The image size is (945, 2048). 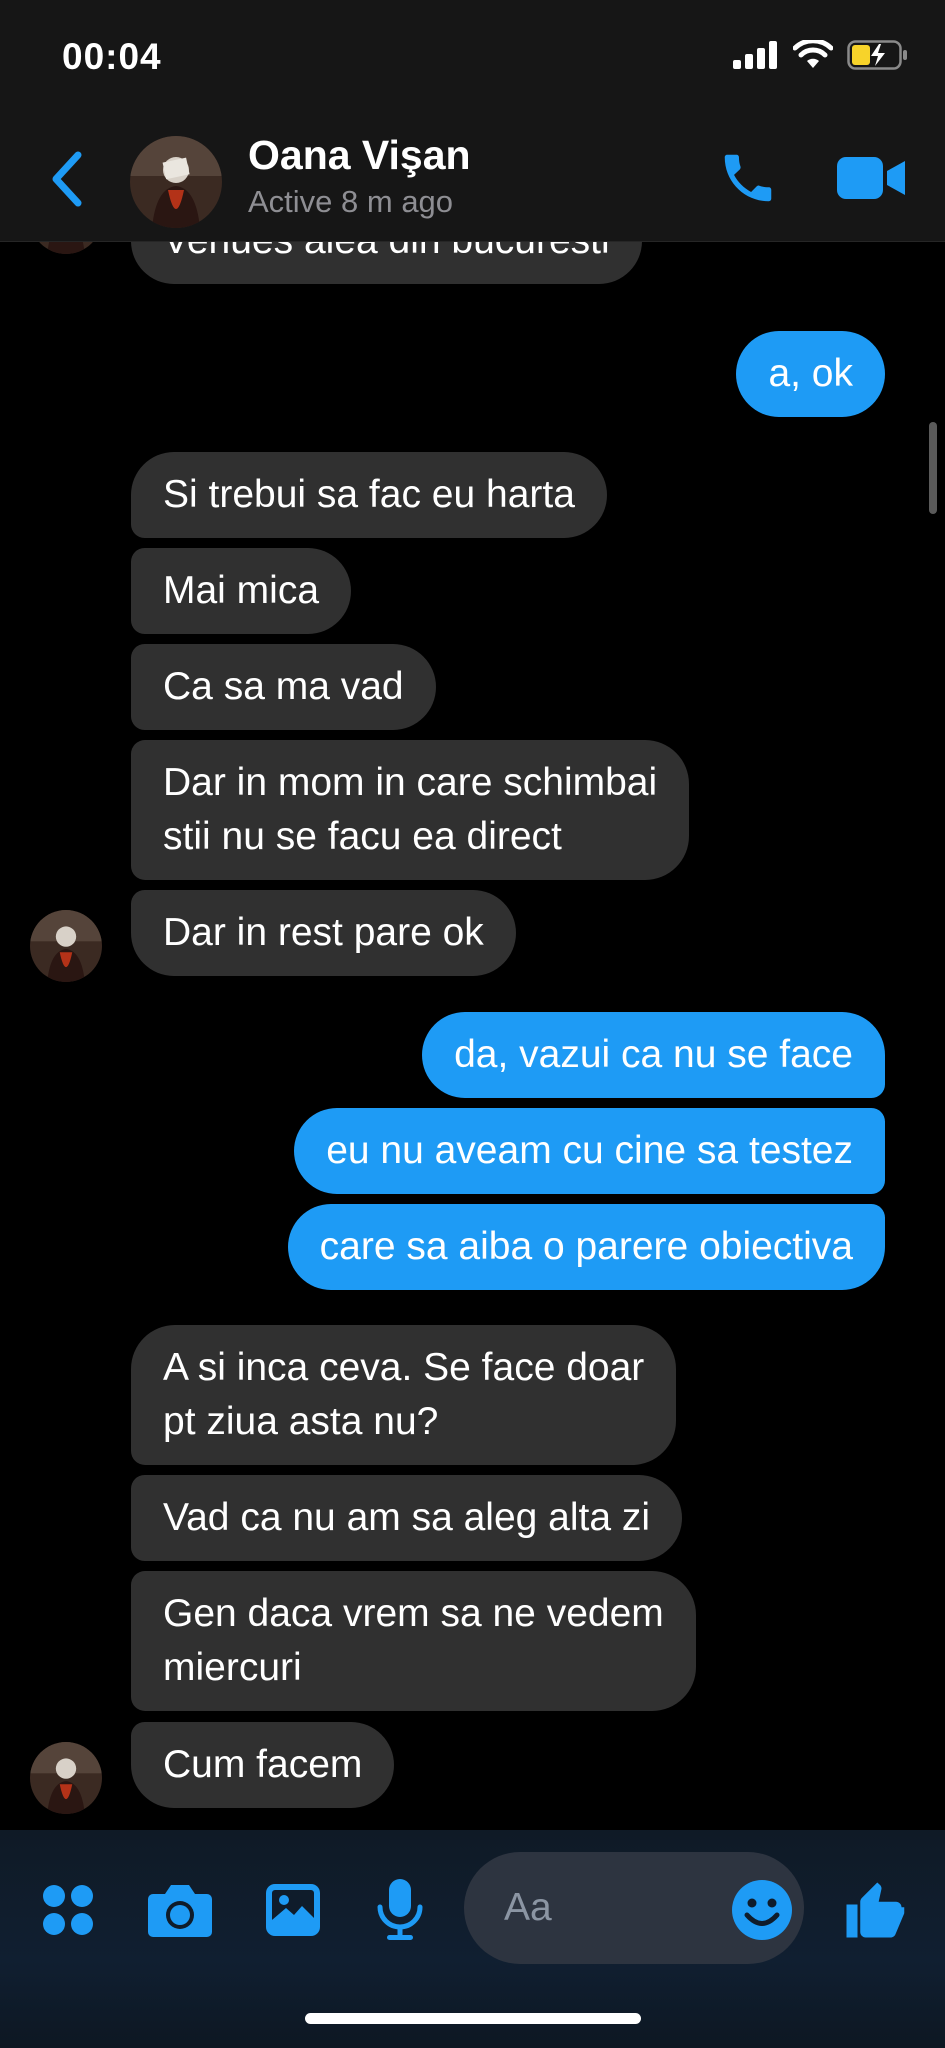 I want to click on message-bubble-incoming: Si trebui sa fac eu harta, so click(x=369, y=495).